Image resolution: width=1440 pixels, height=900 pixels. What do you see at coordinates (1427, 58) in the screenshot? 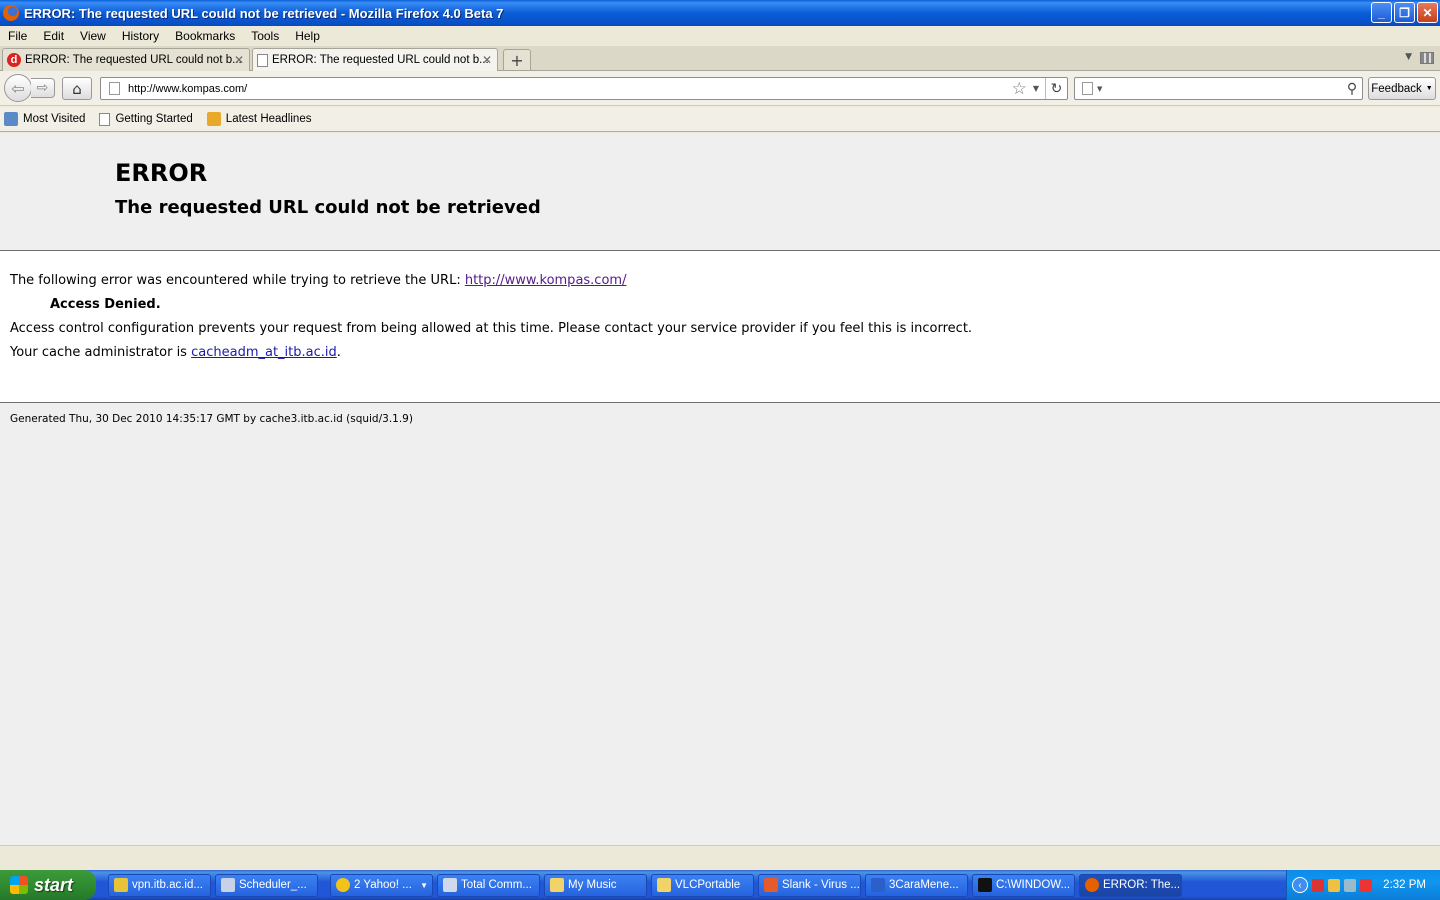
I see `tab-groups-icon` at bounding box center [1427, 58].